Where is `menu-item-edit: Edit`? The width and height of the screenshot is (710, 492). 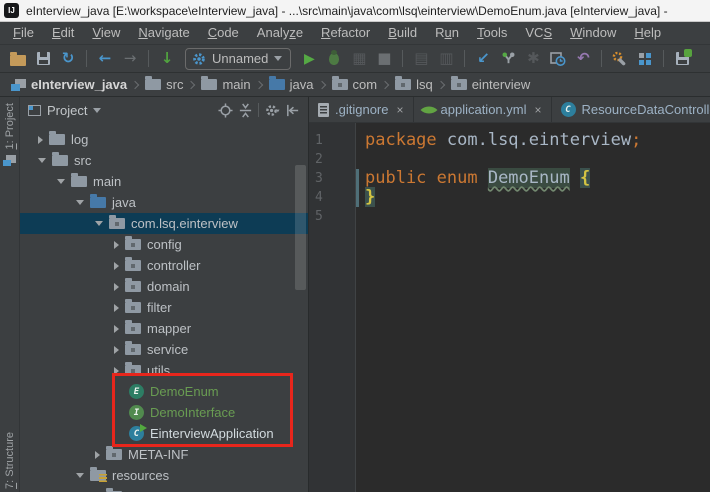
menu-item-edit: Edit is located at coordinates (63, 33).